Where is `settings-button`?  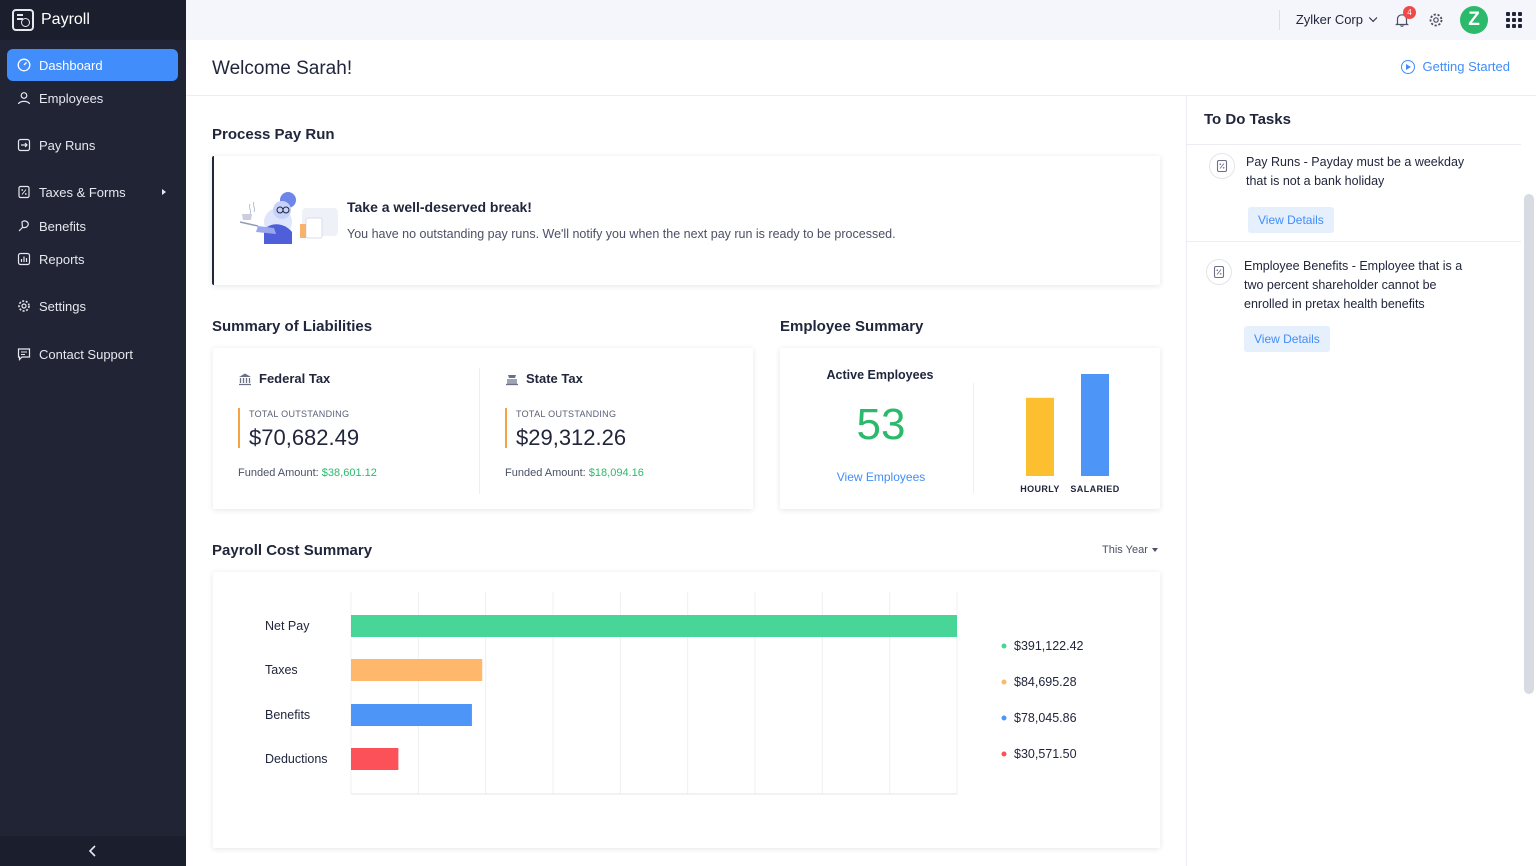 settings-button is located at coordinates (1436, 20).